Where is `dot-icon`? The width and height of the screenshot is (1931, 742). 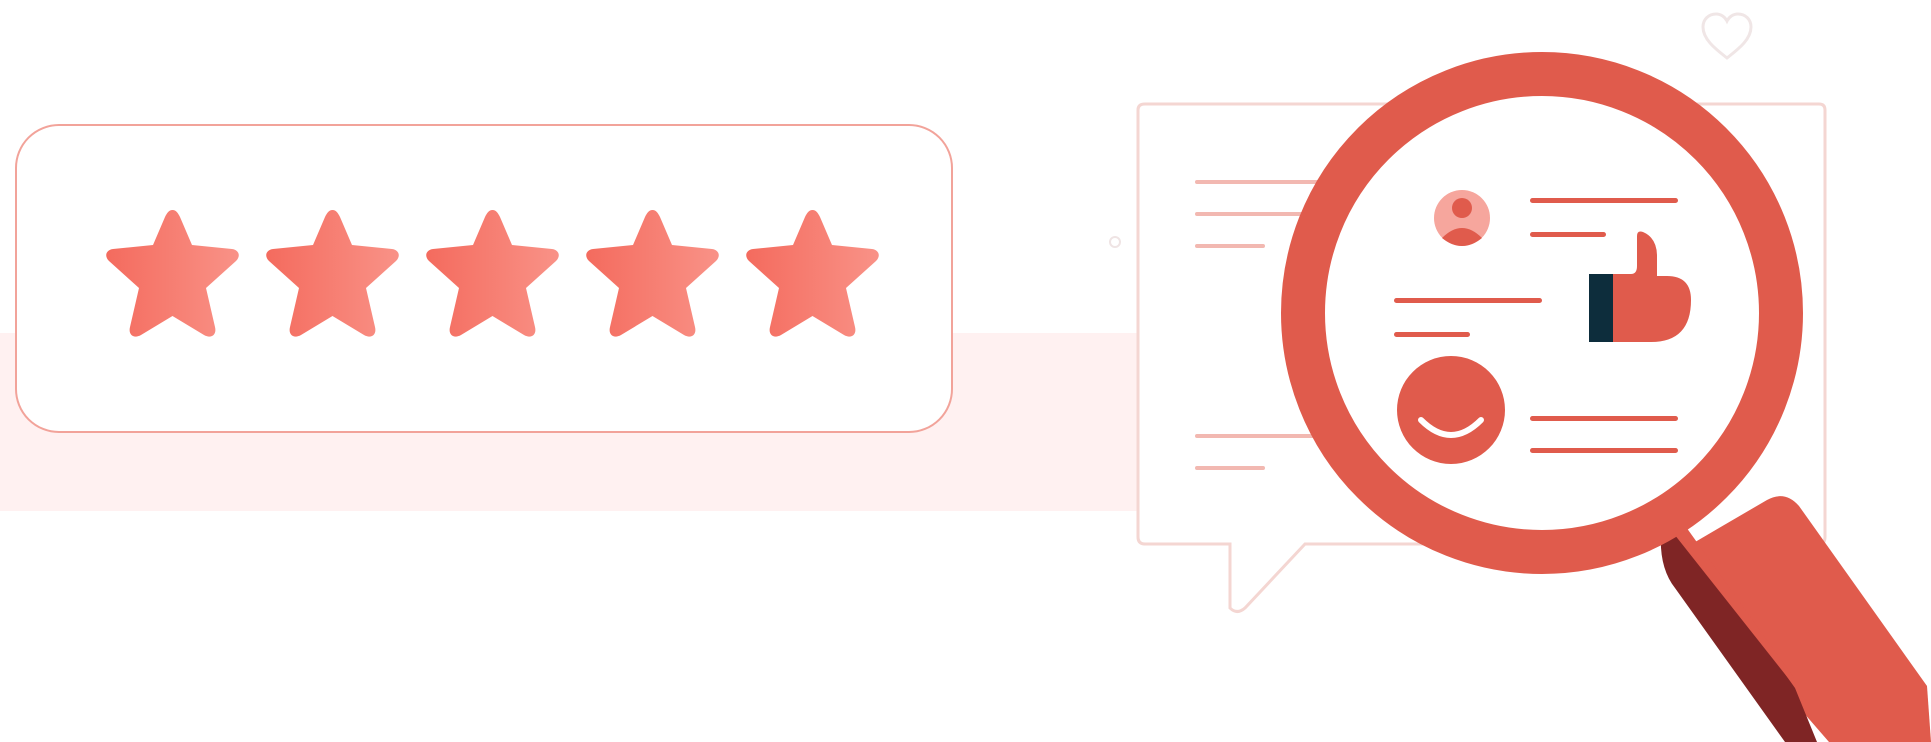 dot-icon is located at coordinates (1115, 242).